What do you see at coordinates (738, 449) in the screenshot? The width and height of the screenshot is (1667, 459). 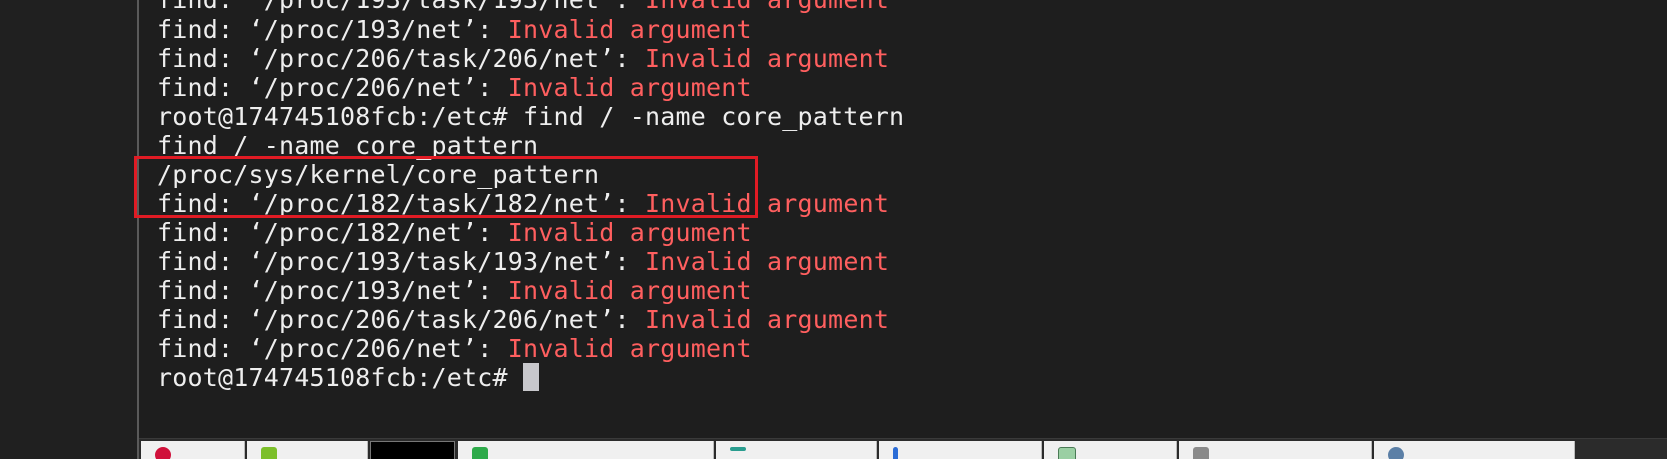 I see `teal-app-icon` at bounding box center [738, 449].